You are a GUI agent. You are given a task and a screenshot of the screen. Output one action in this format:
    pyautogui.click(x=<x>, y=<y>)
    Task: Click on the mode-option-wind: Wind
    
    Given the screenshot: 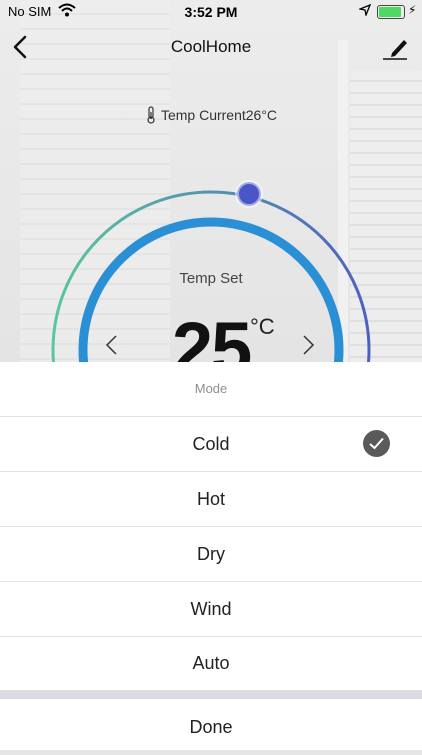 What is the action you would take?
    pyautogui.click(x=211, y=609)
    